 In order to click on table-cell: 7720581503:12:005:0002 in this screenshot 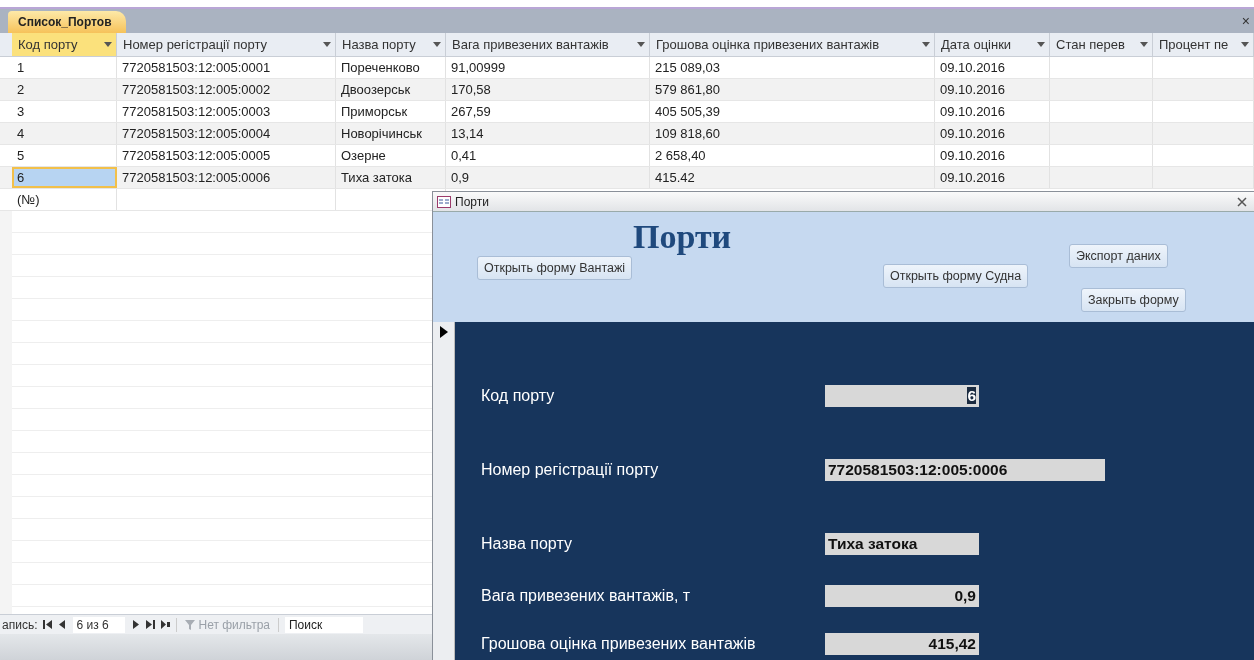, I will do `click(226, 89)`.